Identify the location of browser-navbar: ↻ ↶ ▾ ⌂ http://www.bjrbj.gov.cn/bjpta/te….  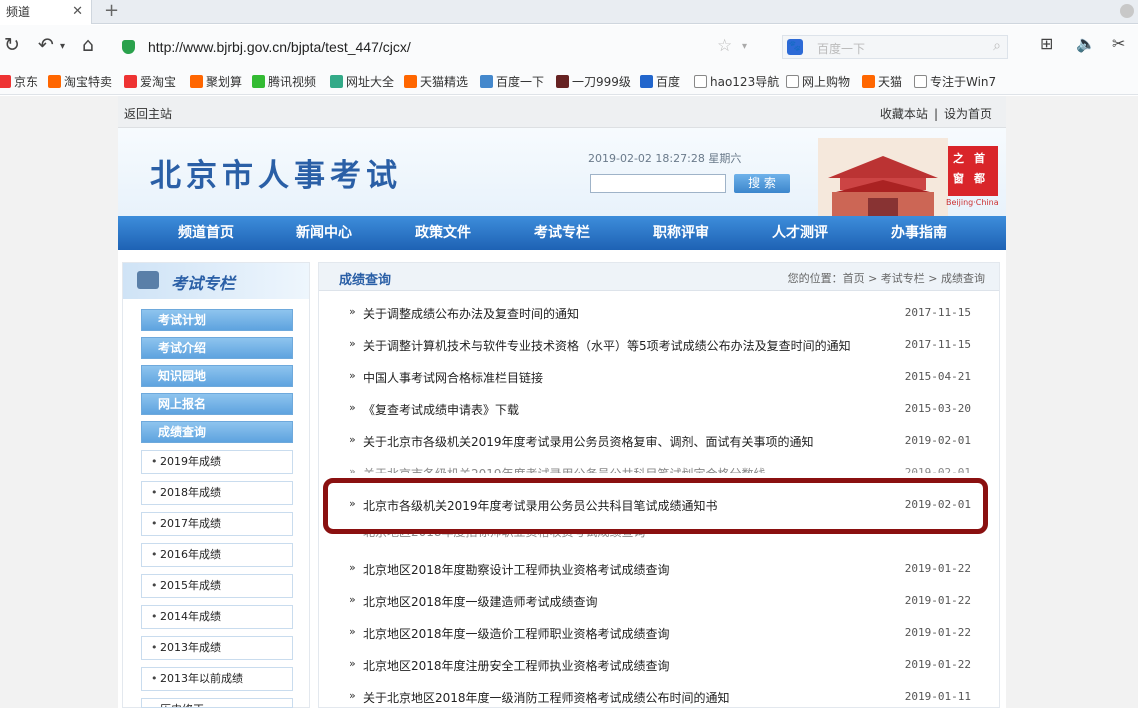
(569, 46).